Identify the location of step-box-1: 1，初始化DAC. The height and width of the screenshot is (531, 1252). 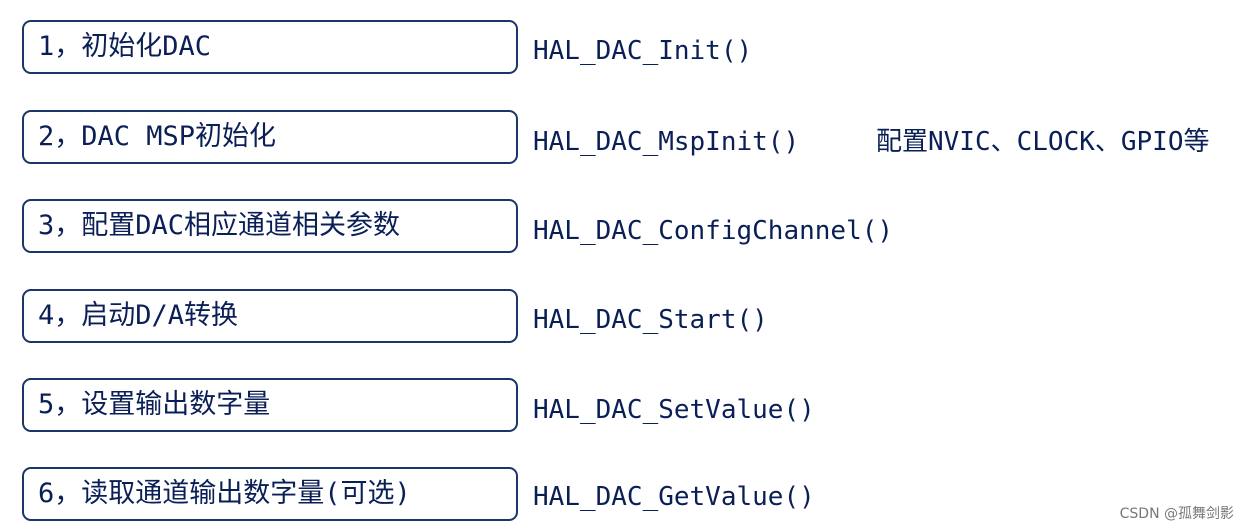
(270, 47).